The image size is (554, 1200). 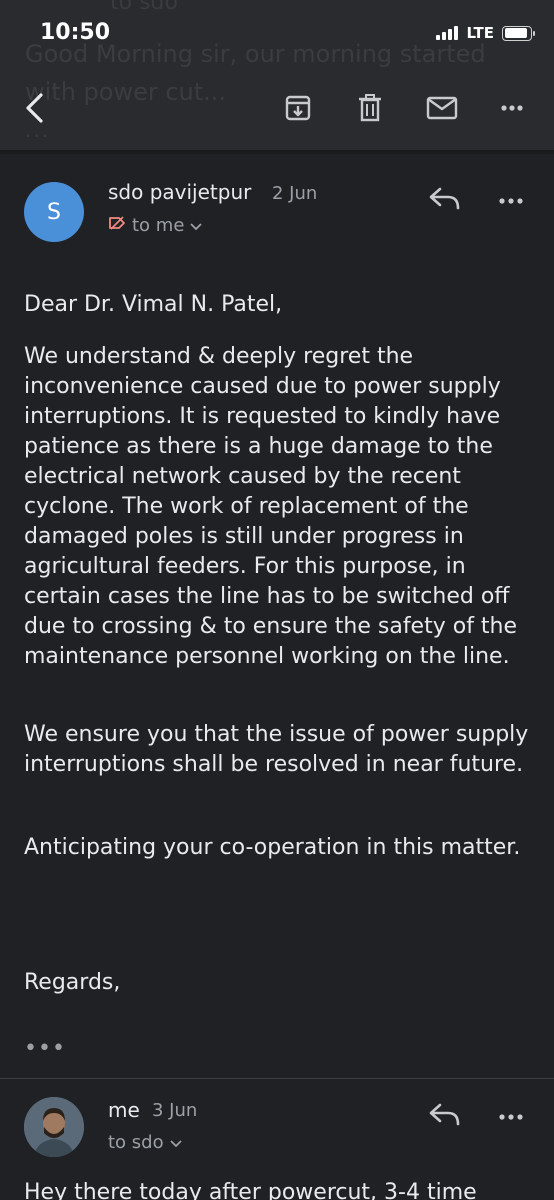 What do you see at coordinates (75, 32) in the screenshot?
I see `status-time: 10:50` at bounding box center [75, 32].